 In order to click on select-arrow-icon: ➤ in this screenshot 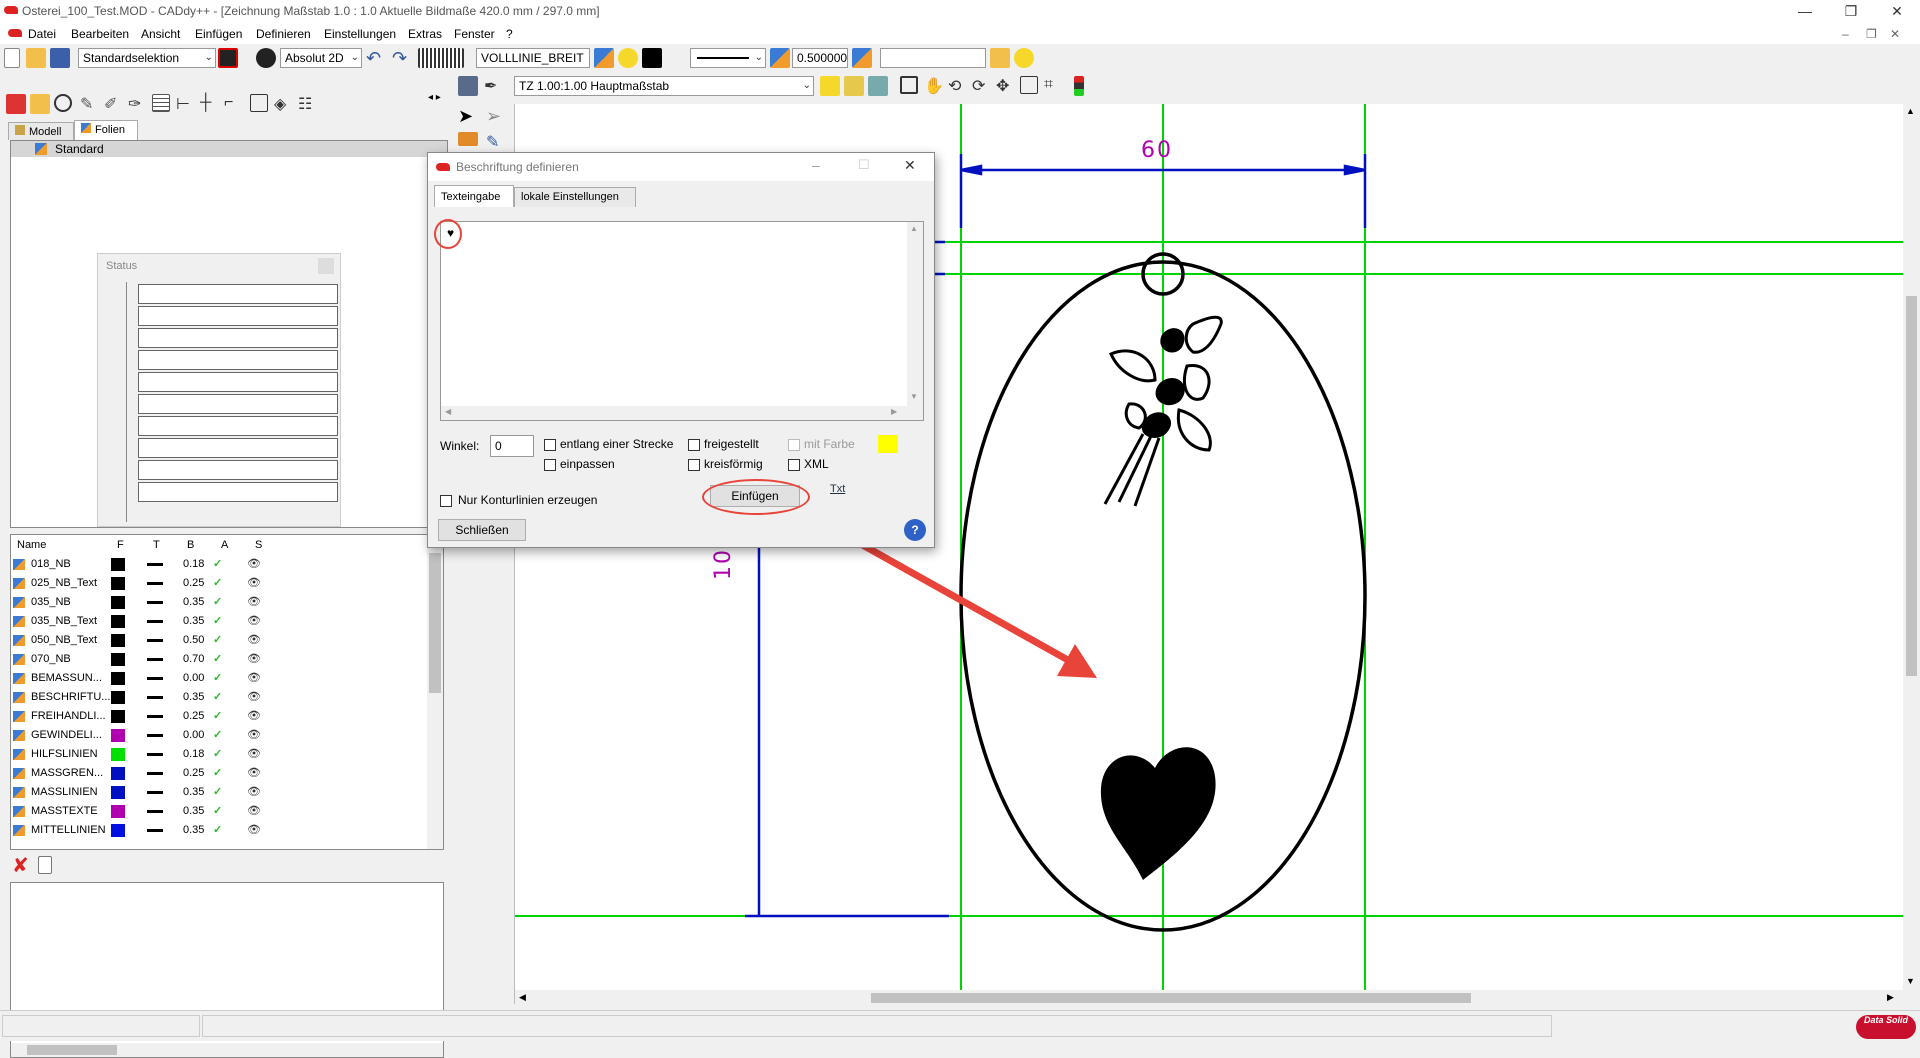, I will do `click(468, 116)`.